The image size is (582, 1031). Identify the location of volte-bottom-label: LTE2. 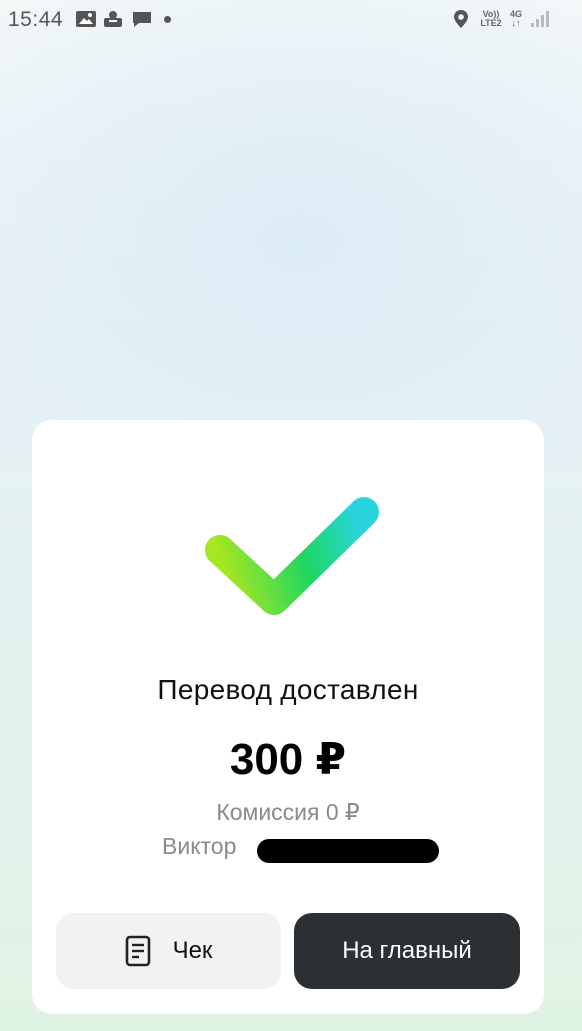
(491, 23).